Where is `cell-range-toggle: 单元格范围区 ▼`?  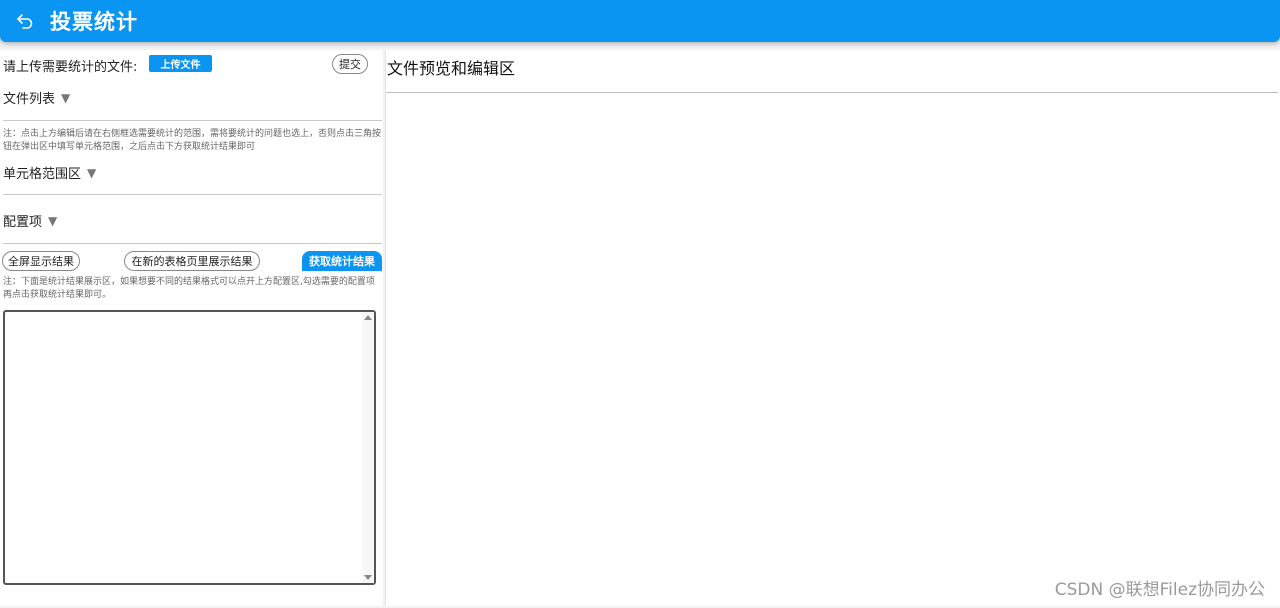
cell-range-toggle: 单元格范围区 ▼ is located at coordinates (50, 173).